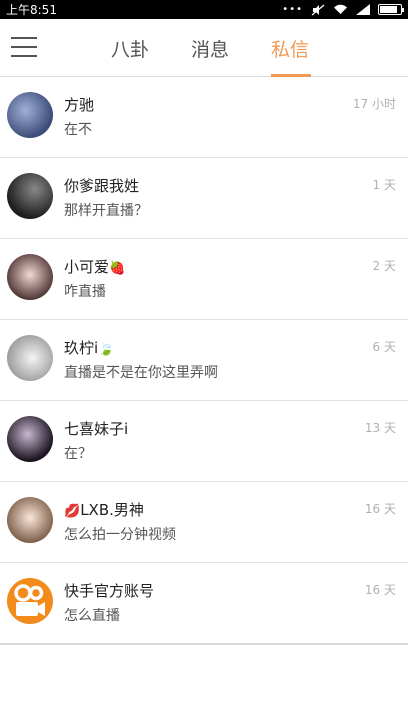 This screenshot has height=713, width=408. I want to click on status-bar: 上午8:51 •••, so click(204, 9).